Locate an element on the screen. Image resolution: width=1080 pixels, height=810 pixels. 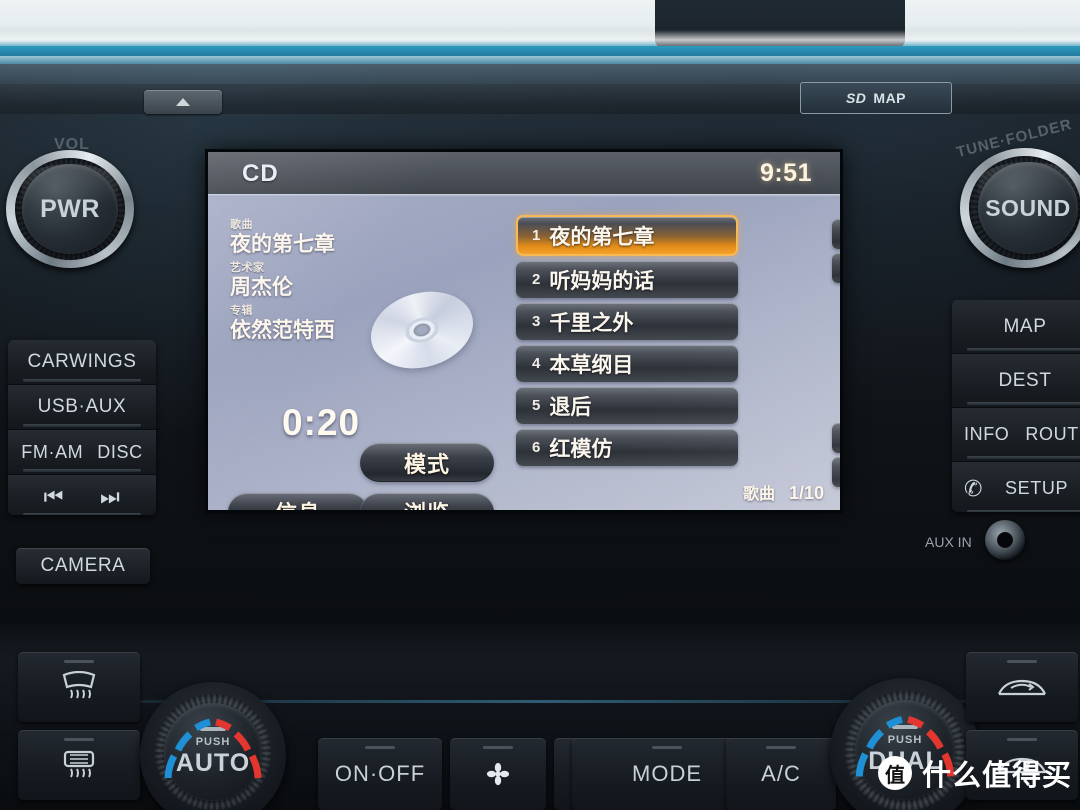
fresh-air-button is located at coordinates (1022, 687).